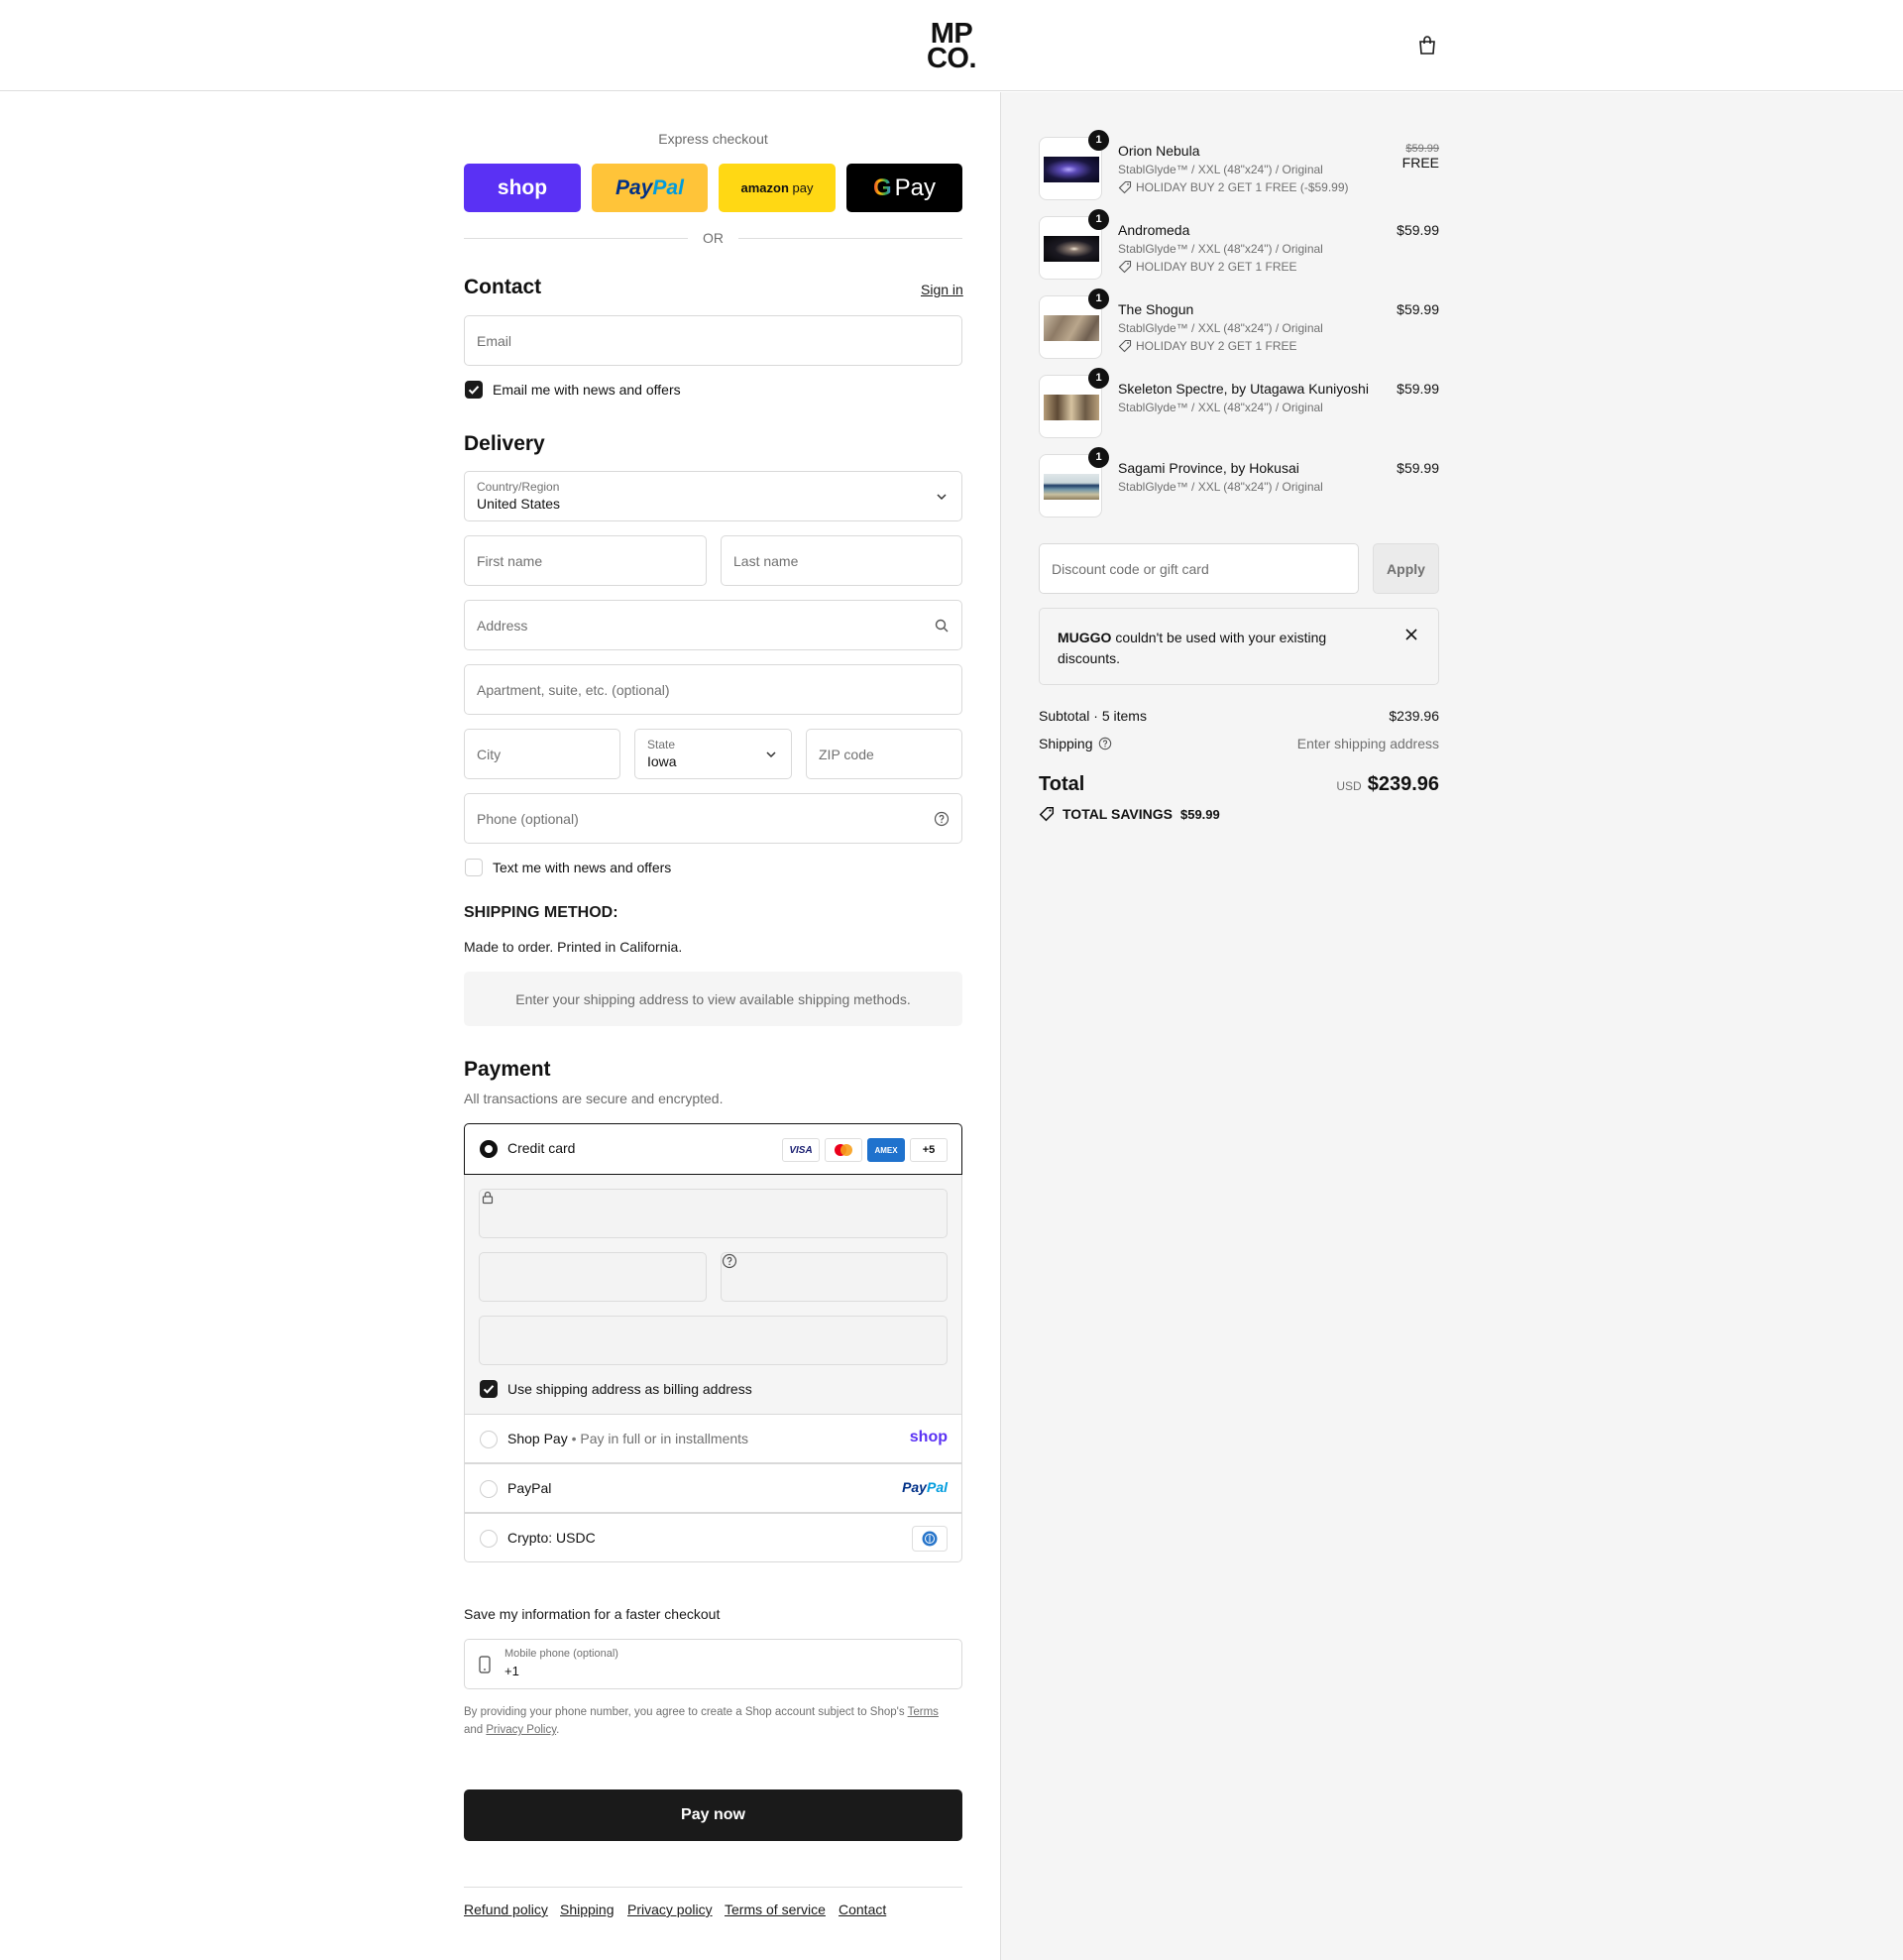  Describe the element at coordinates (1406, 568) in the screenshot. I see `apply-discount-button: Apply` at that location.